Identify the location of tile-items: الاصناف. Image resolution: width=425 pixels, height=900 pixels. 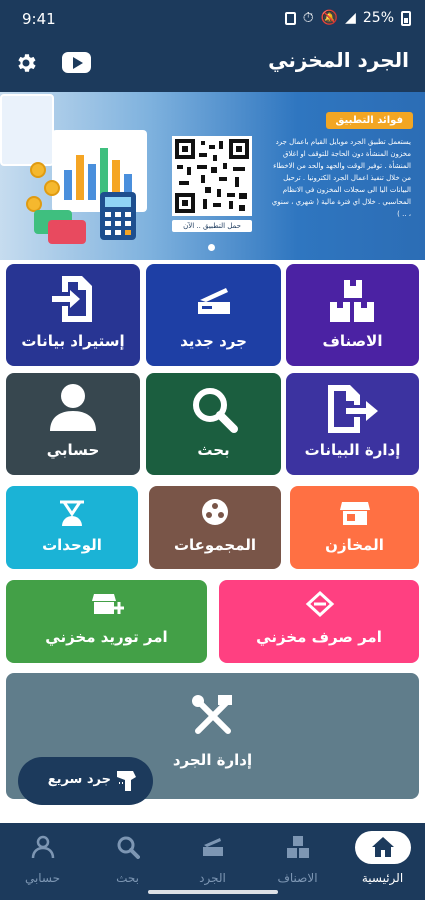
(352, 315).